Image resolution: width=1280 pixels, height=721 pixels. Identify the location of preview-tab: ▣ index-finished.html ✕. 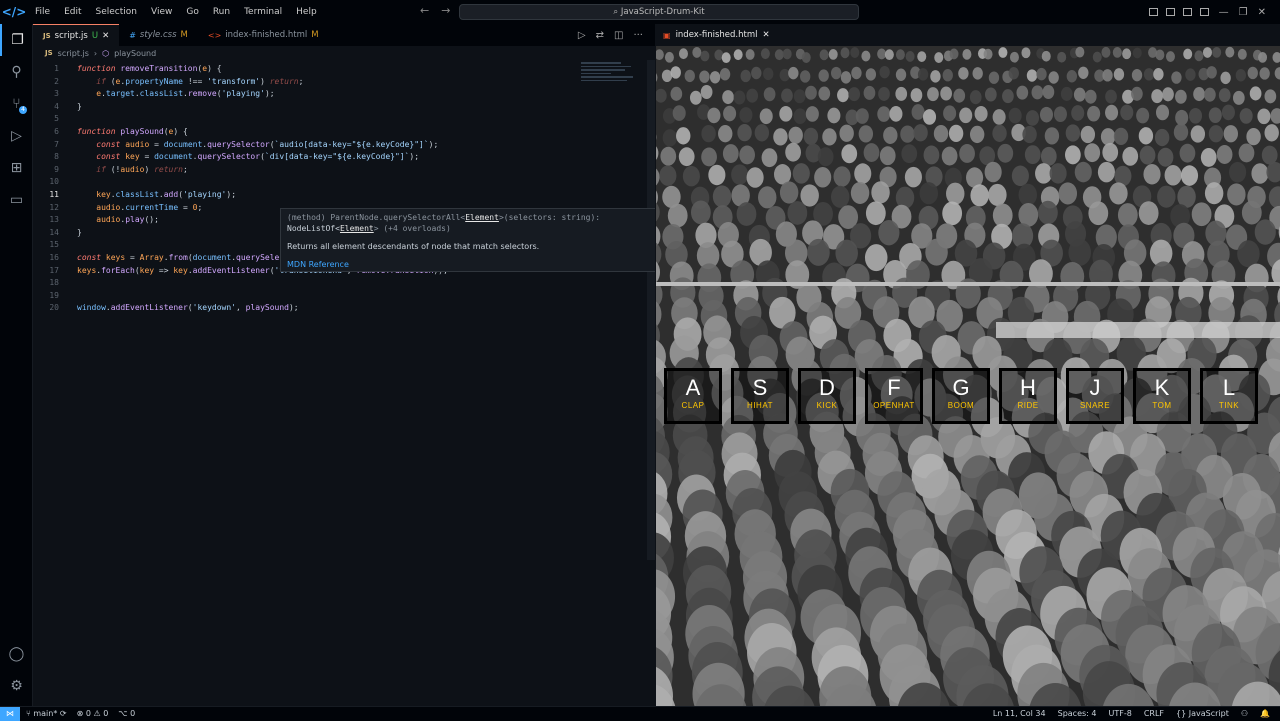
(967, 35).